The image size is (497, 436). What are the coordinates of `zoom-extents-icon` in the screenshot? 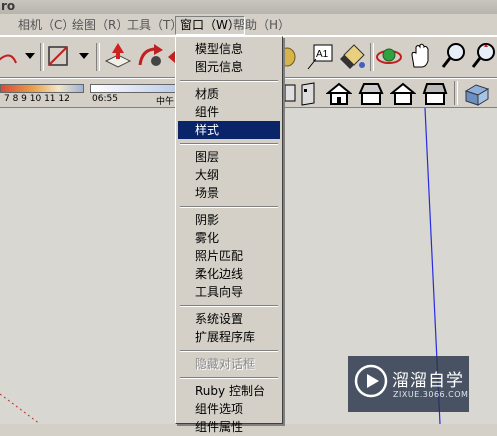 It's located at (483, 56).